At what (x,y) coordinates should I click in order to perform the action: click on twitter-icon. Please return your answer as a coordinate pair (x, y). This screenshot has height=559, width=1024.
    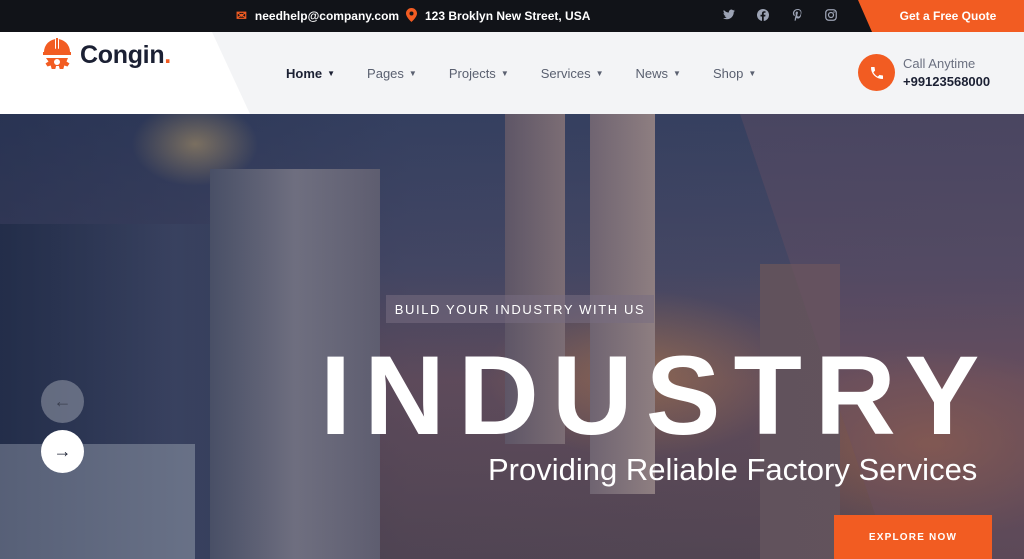
    Looking at the image, I should click on (729, 16).